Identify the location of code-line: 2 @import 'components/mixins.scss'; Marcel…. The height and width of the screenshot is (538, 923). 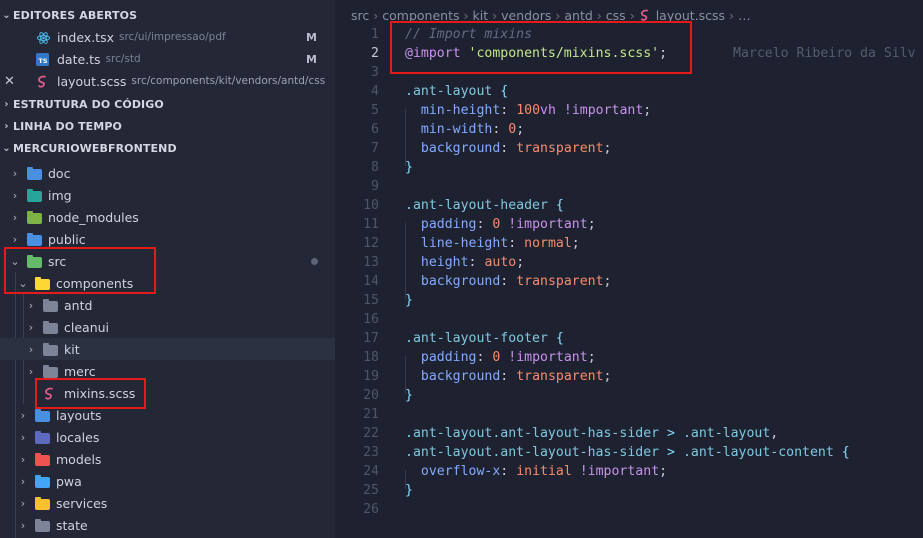
(629, 55).